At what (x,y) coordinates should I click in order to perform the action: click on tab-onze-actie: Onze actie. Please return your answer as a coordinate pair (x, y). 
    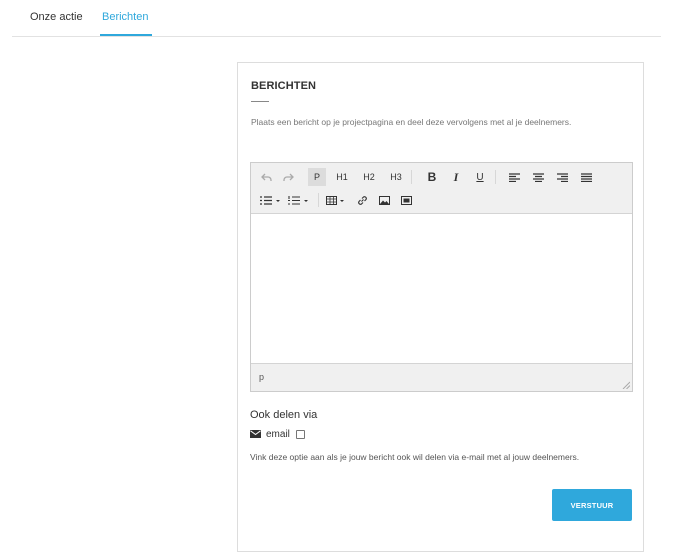
    Looking at the image, I should click on (56, 17).